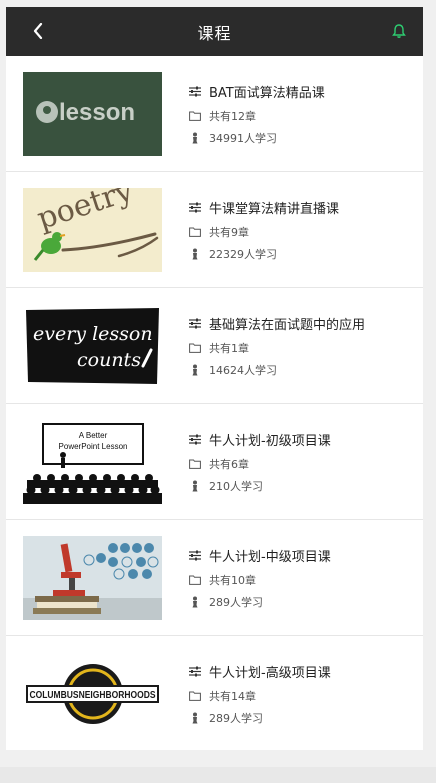 Image resolution: width=436 pixels, height=783 pixels. What do you see at coordinates (287, 325) in the screenshot?
I see `course-title: 基础算法在面试题中的应用` at bounding box center [287, 325].